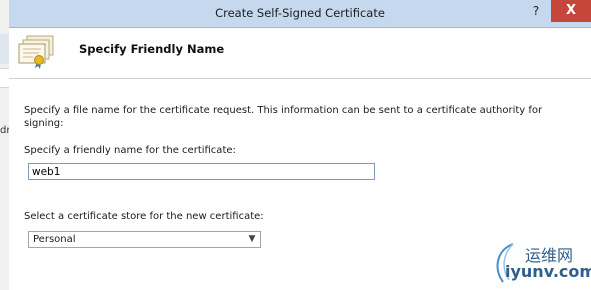 This screenshot has height=290, width=591. I want to click on background-window-band, so click(4, 49).